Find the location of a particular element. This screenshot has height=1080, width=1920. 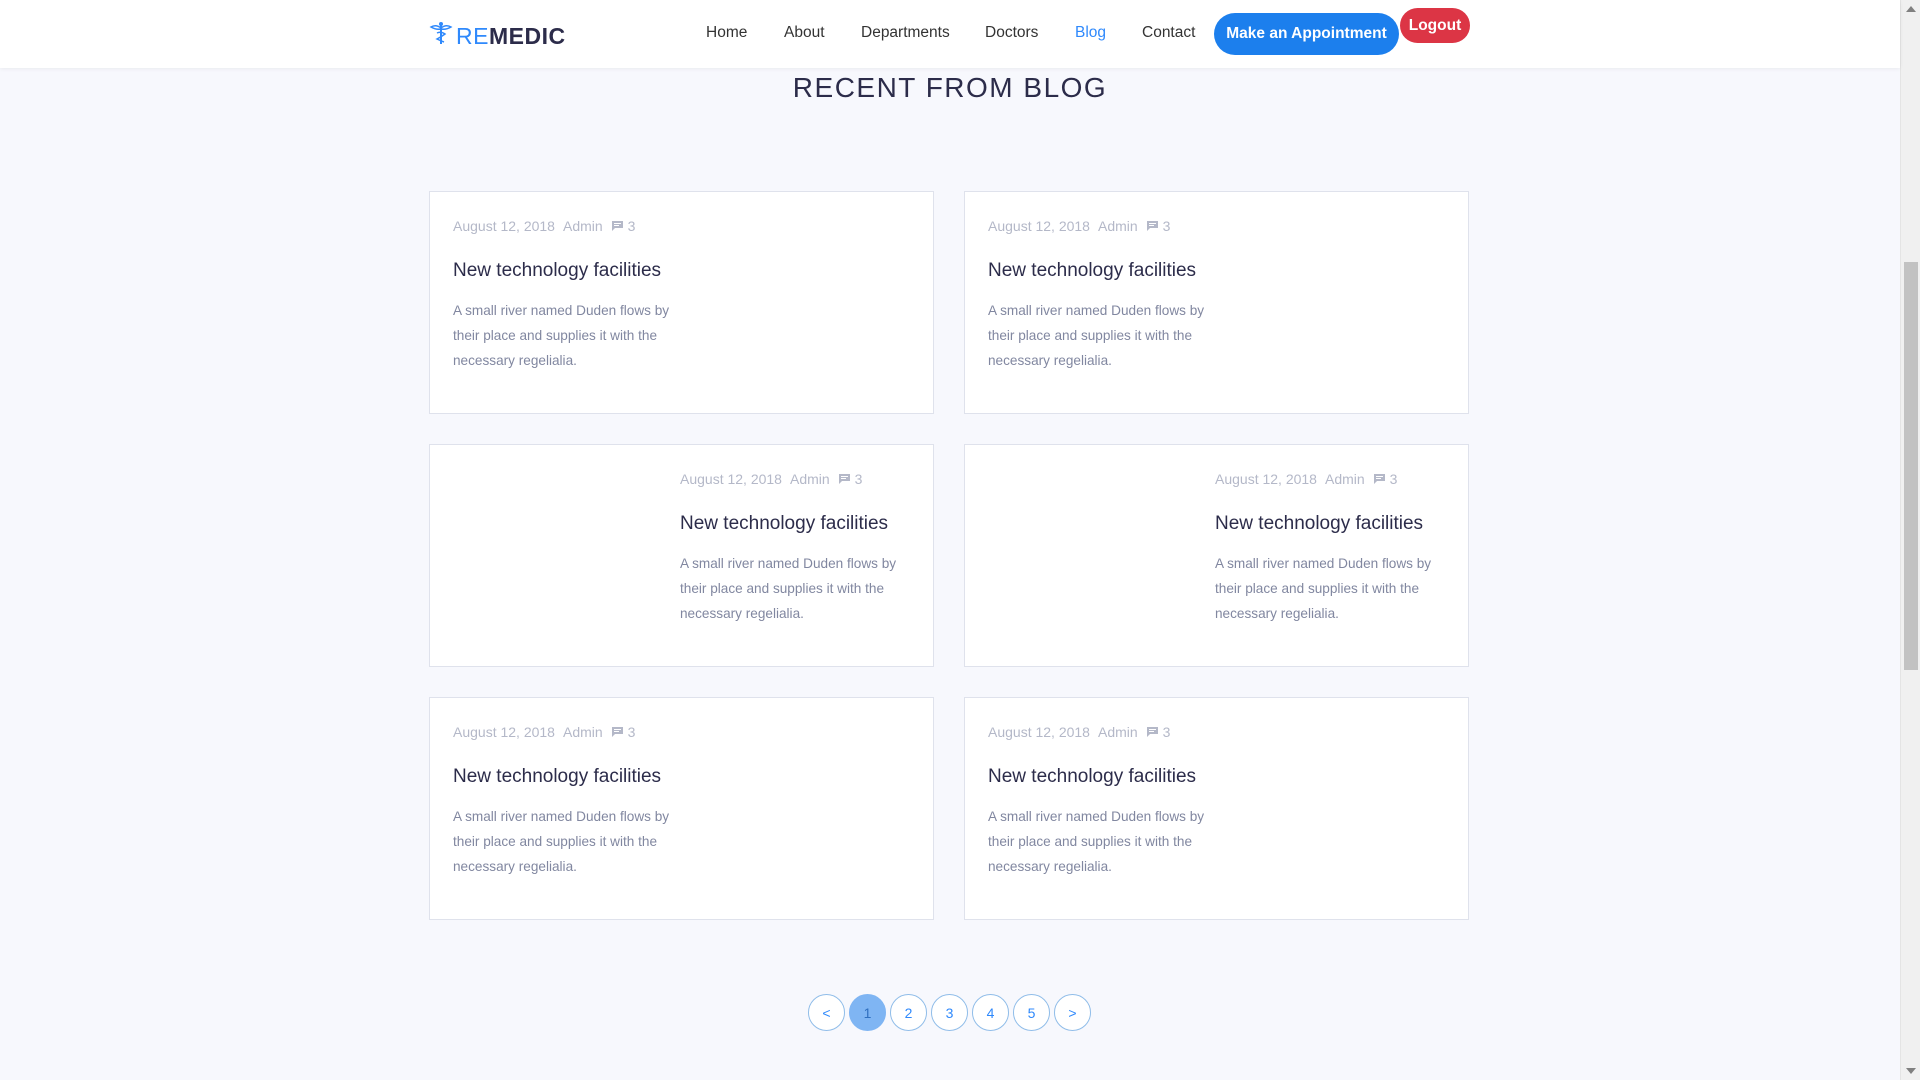

brand-name-part1: RE is located at coordinates (472, 35).